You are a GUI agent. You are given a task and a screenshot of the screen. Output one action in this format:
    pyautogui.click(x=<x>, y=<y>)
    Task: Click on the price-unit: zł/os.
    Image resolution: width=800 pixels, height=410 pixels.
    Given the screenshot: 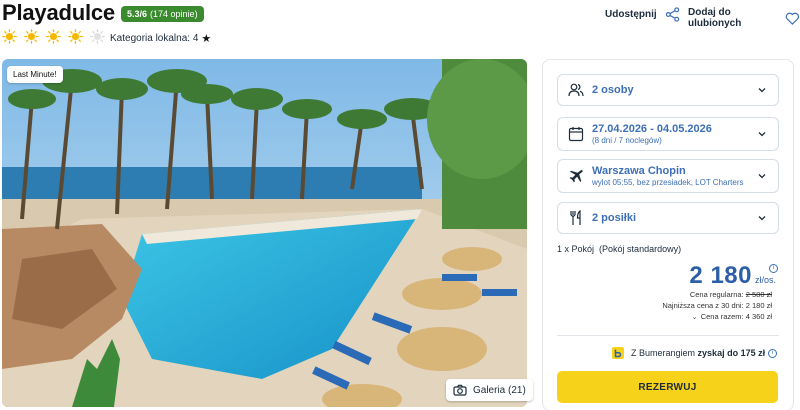 What is the action you would take?
    pyautogui.click(x=765, y=280)
    